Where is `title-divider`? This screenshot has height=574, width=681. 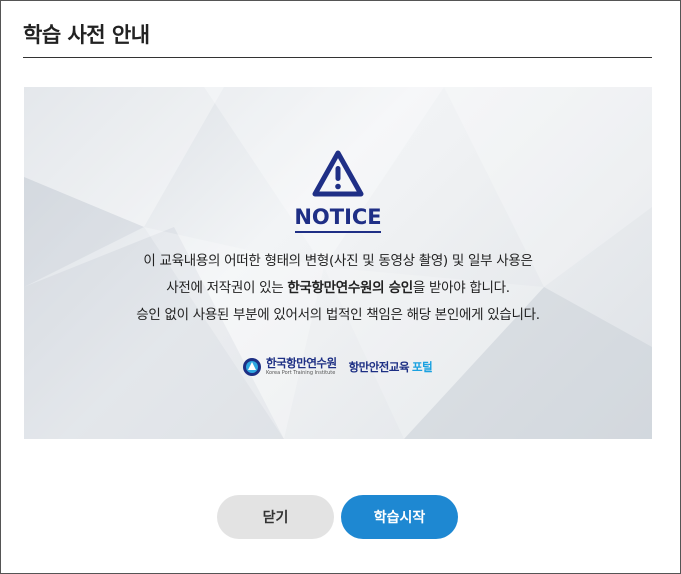
title-divider is located at coordinates (337, 57).